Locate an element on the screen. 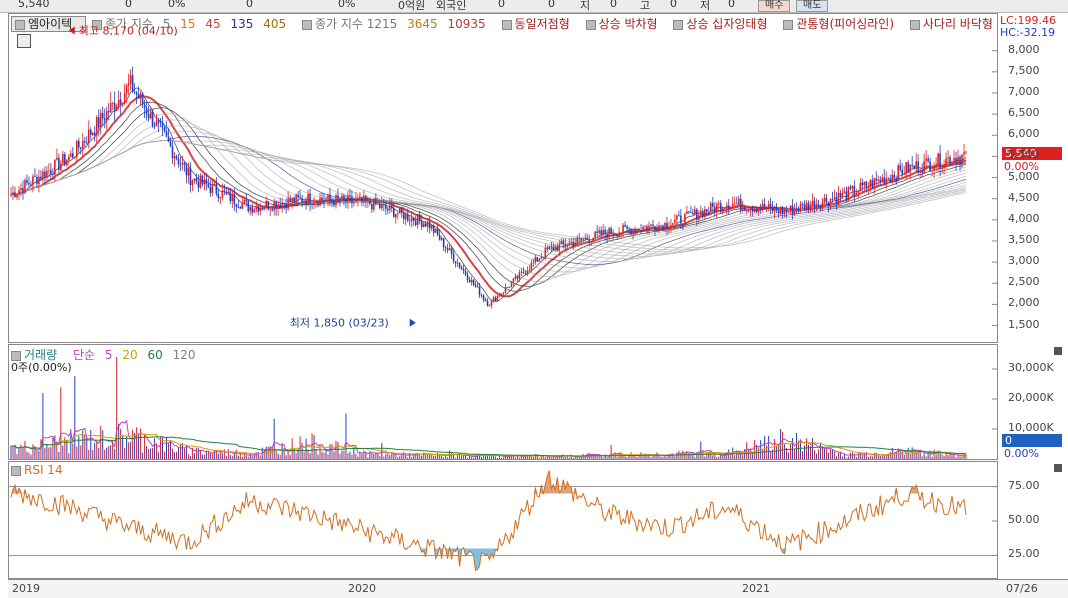  x-tick: 2019 is located at coordinates (26, 588).